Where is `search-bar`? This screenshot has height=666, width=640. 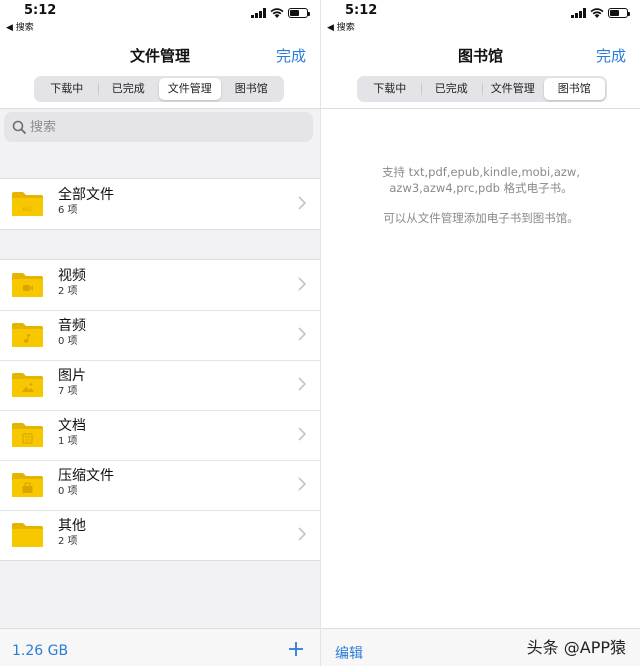 search-bar is located at coordinates (158, 127).